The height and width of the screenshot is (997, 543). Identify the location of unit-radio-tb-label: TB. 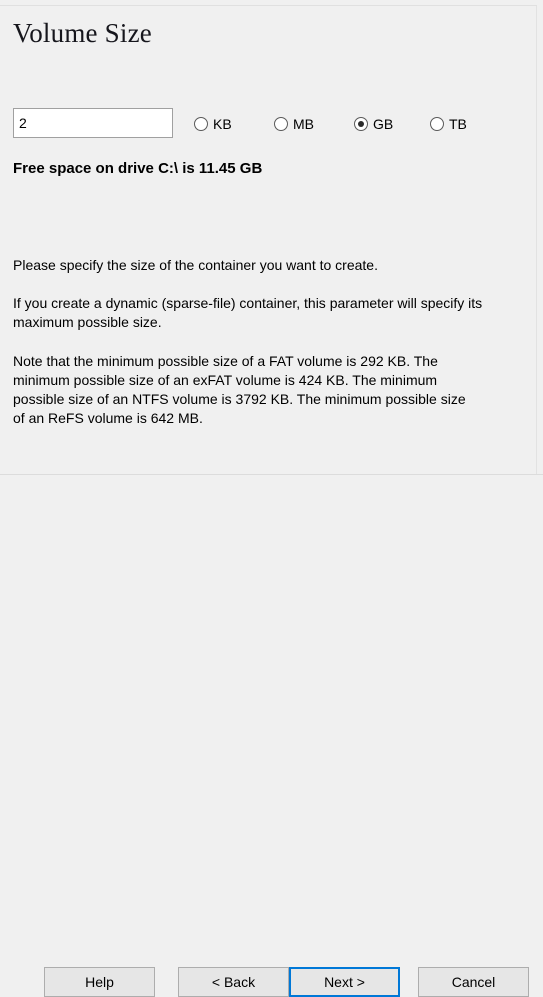
(458, 124).